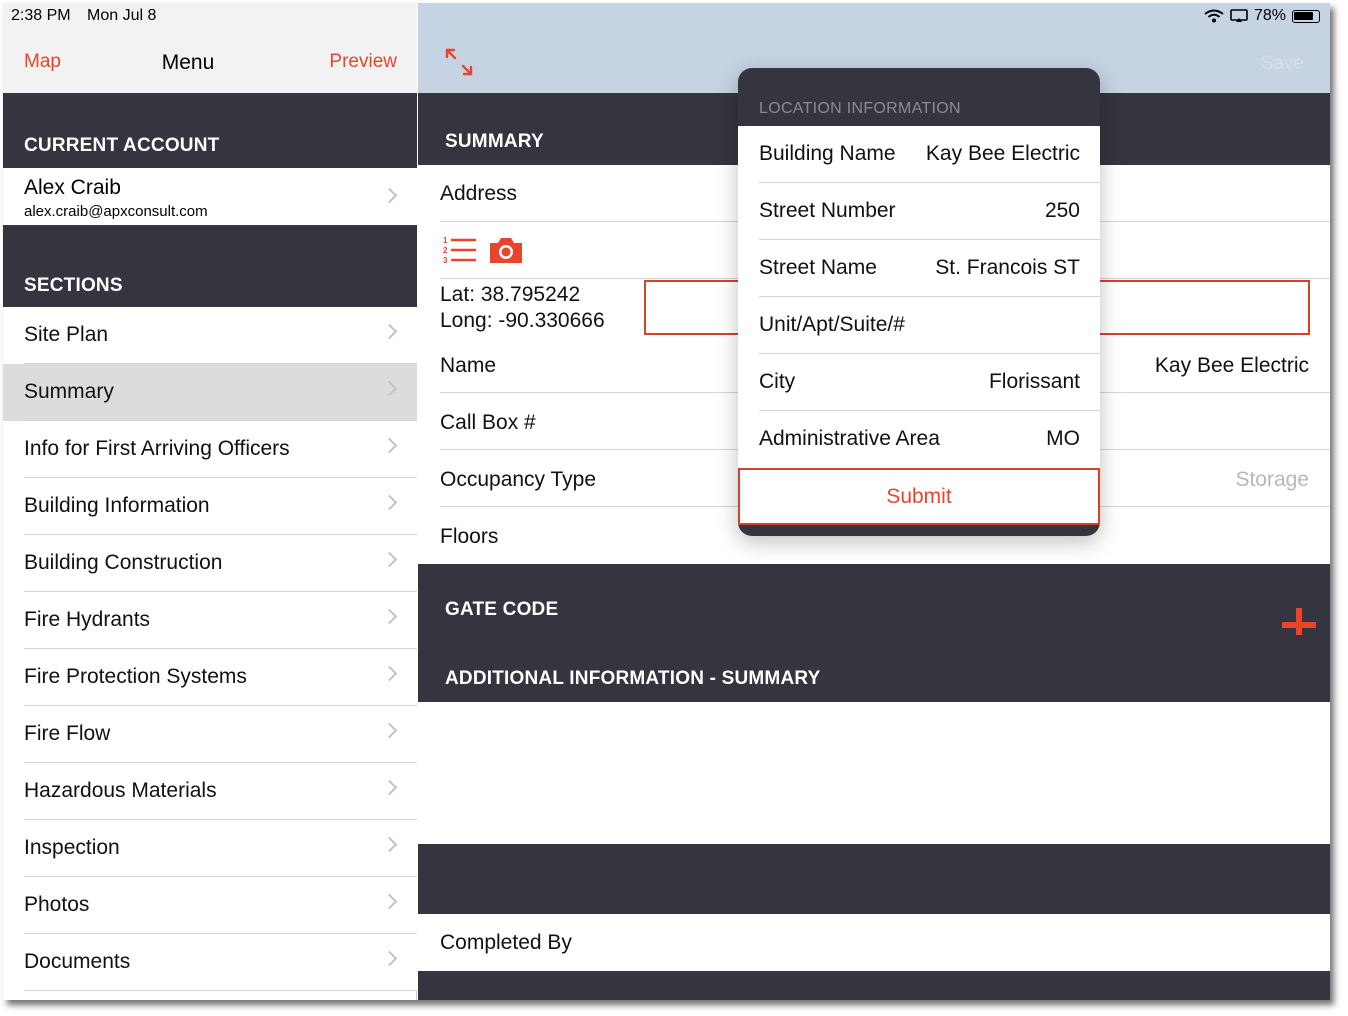 This screenshot has height=1016, width=1348. I want to click on sidebar-navbar: 2:38 PM Mon Jul 8 Map Menu Preview, so click(210, 48).